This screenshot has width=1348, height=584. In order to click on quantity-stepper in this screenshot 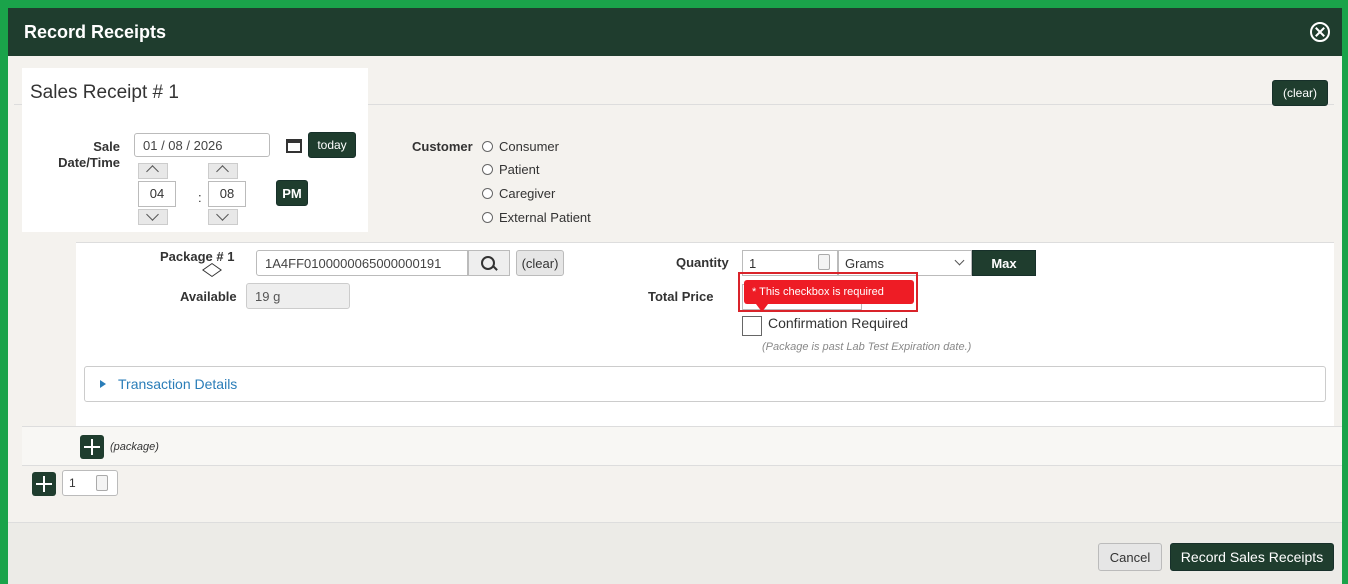, I will do `click(824, 262)`.